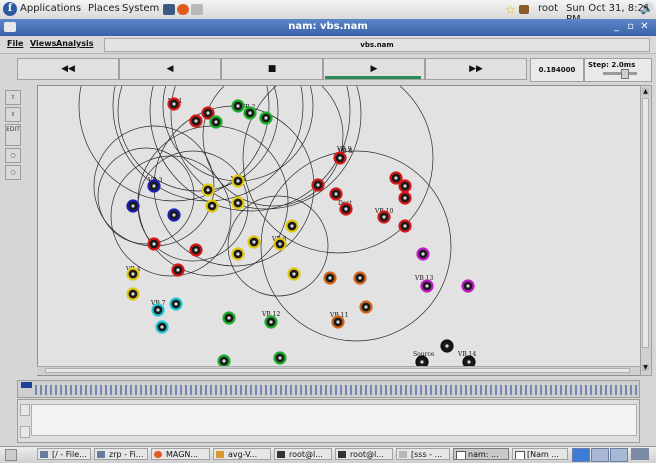 This screenshot has height=463, width=656. Describe the element at coordinates (26, 385) in the screenshot. I see `time-slider-handle` at that location.